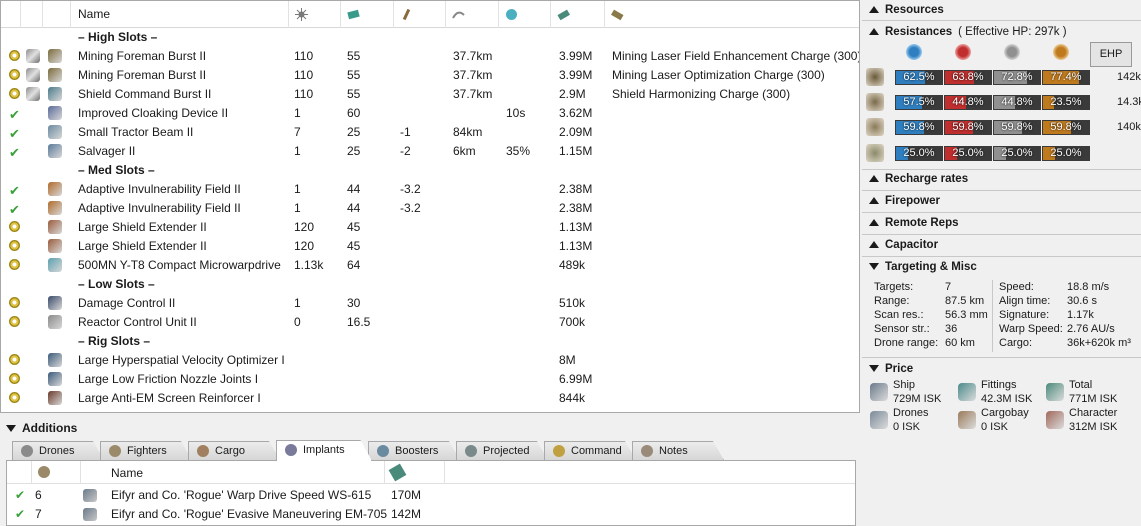  Describe the element at coordinates (430, 341) in the screenshot. I see `slot-section-header: – Rig Slots –` at that location.